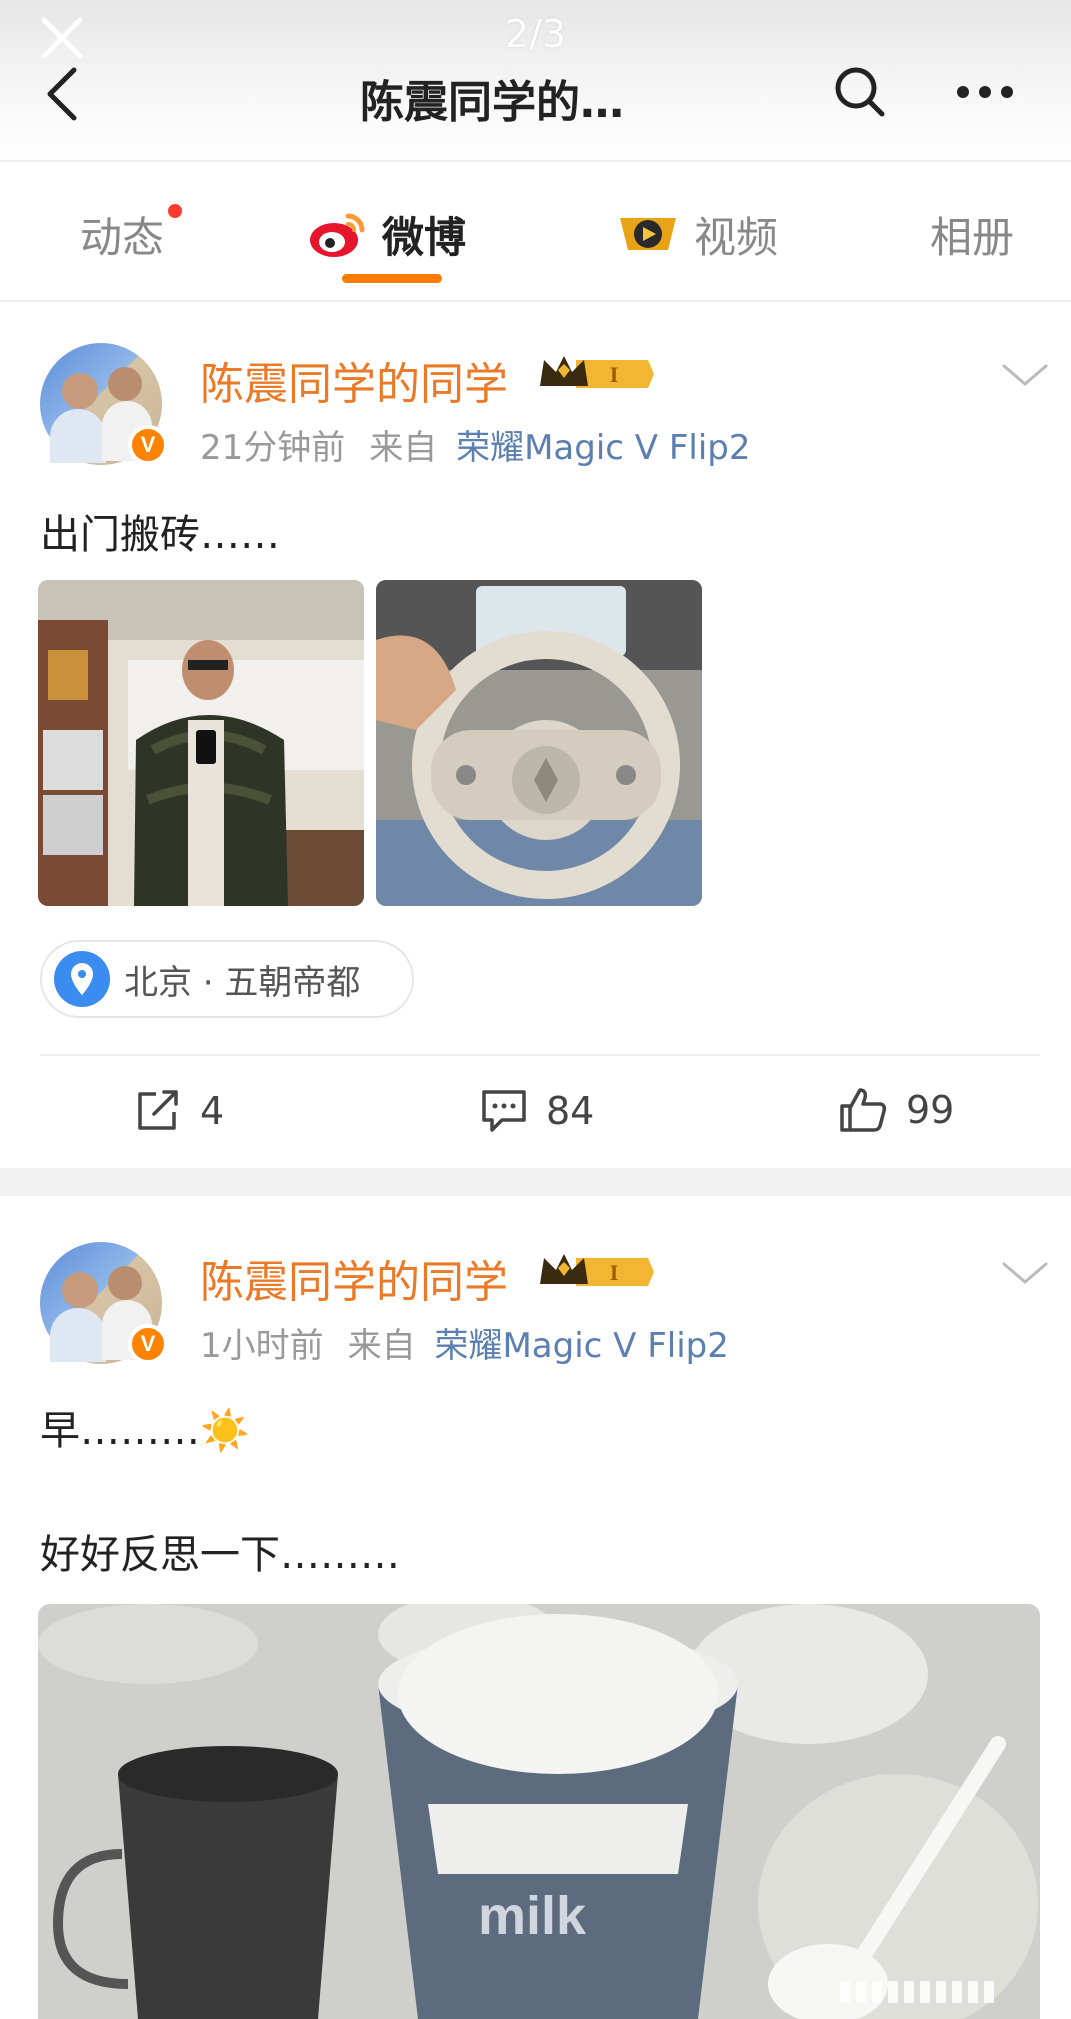  I want to click on tab-label: 视频, so click(736, 237).